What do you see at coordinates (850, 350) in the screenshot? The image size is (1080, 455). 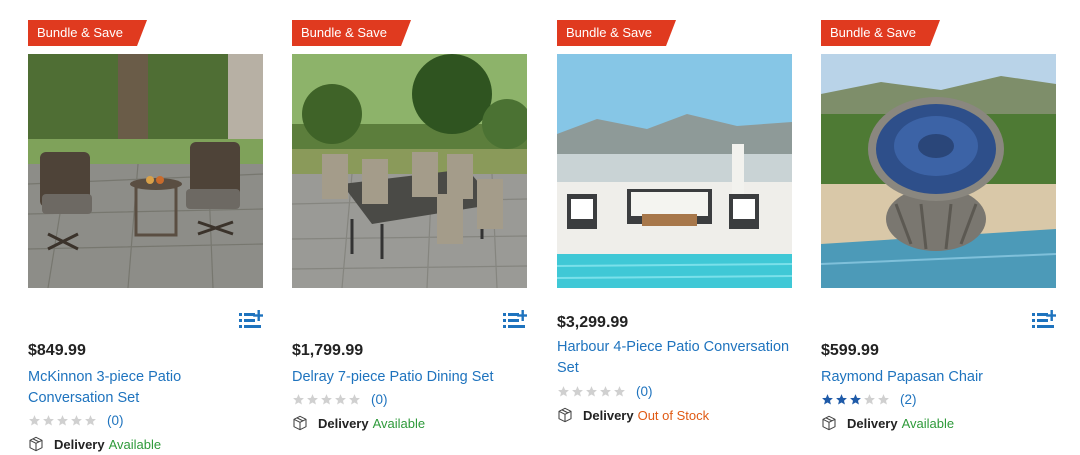 I see `product-price: $599.99` at bounding box center [850, 350].